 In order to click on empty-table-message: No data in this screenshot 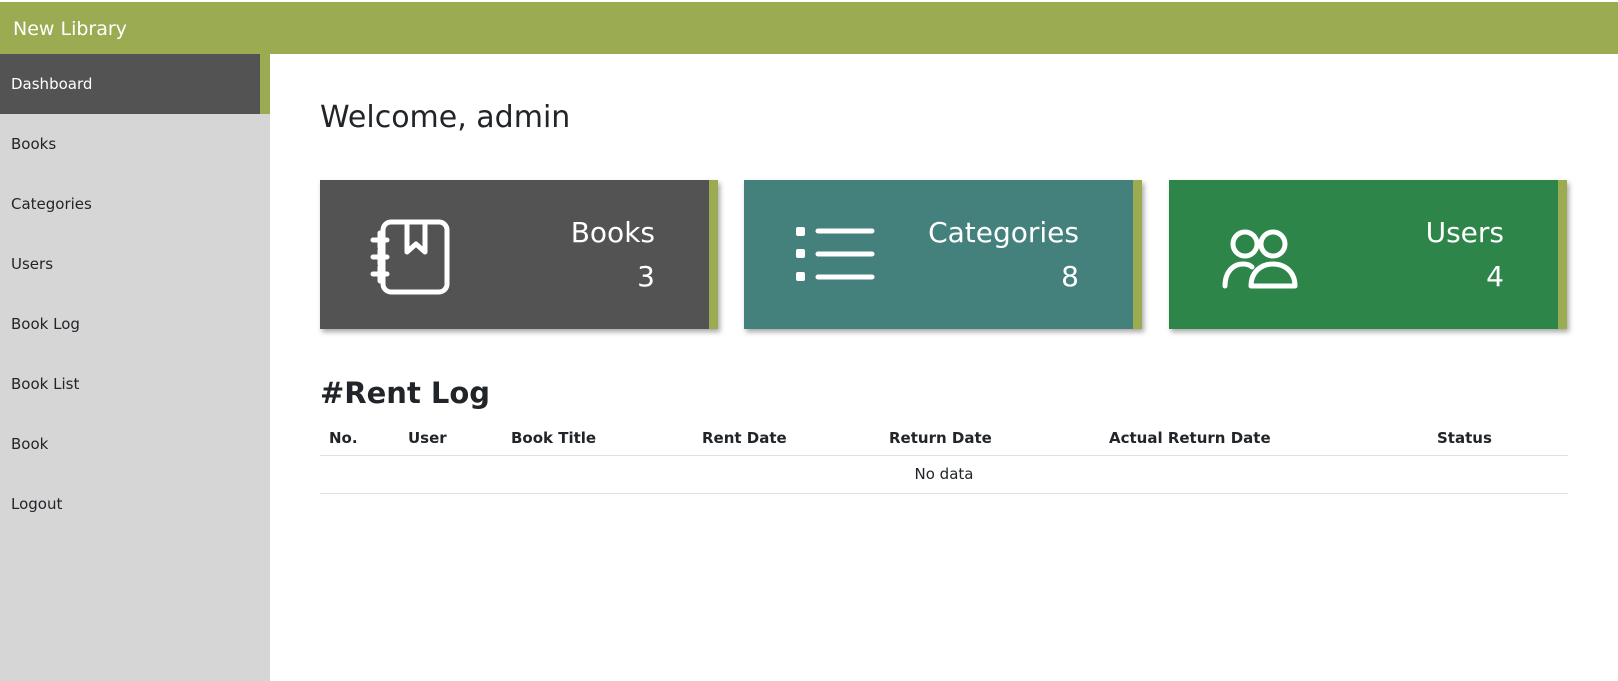, I will do `click(944, 474)`.